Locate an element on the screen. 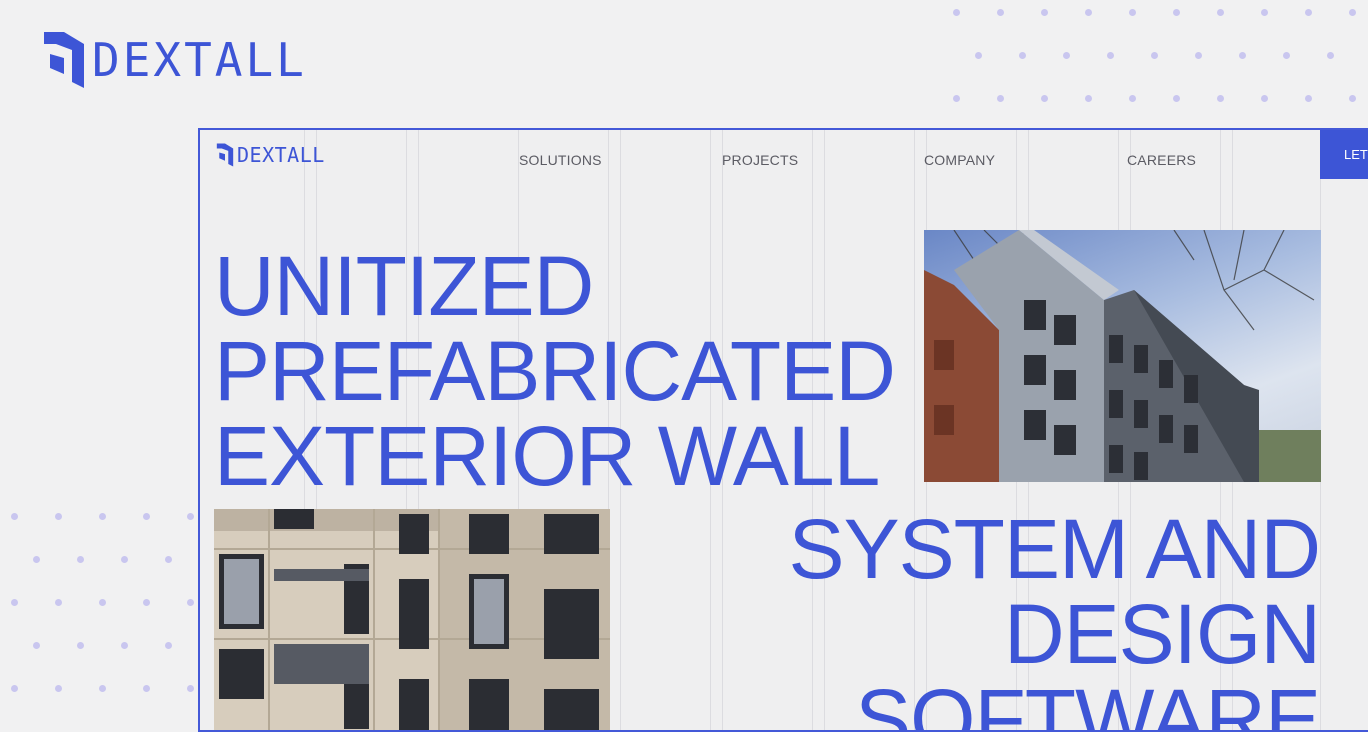 Image resolution: width=1368 pixels, height=732 pixels. brand-logo: DEXTALL is located at coordinates (174, 60).